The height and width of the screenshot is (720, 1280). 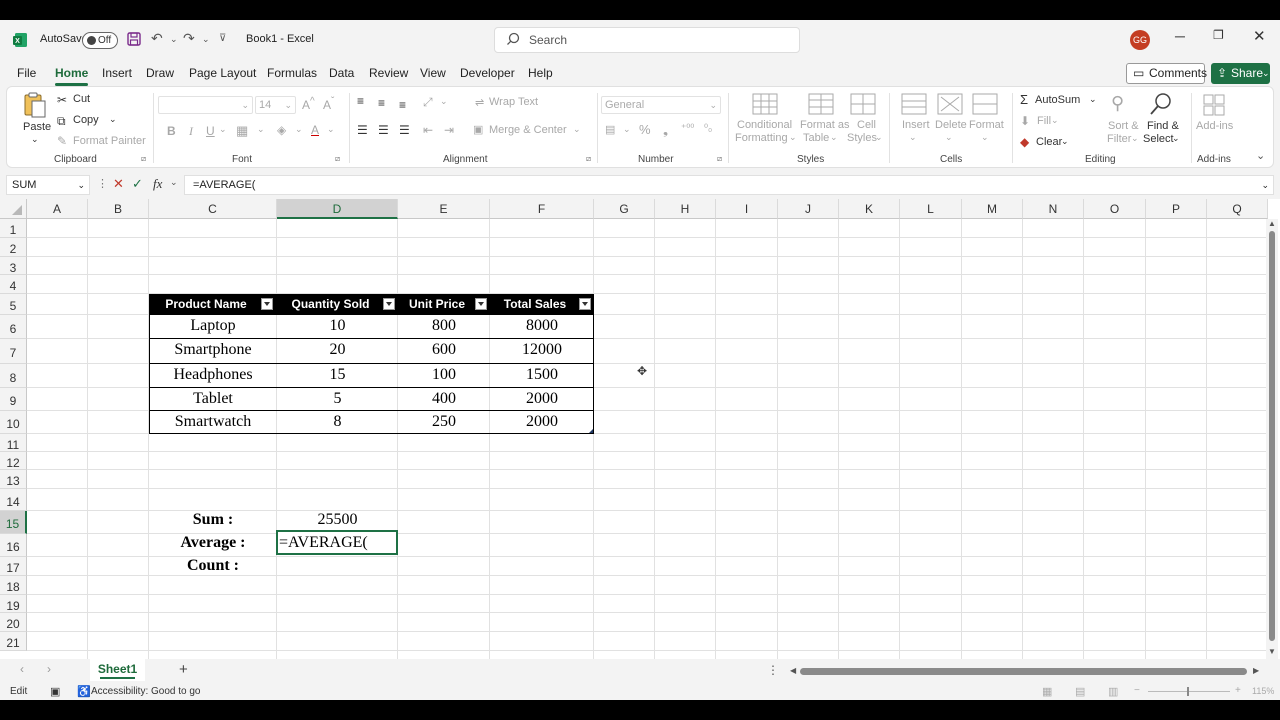 I want to click on accessibility-status: Accessibility: Good to go, so click(x=146, y=691).